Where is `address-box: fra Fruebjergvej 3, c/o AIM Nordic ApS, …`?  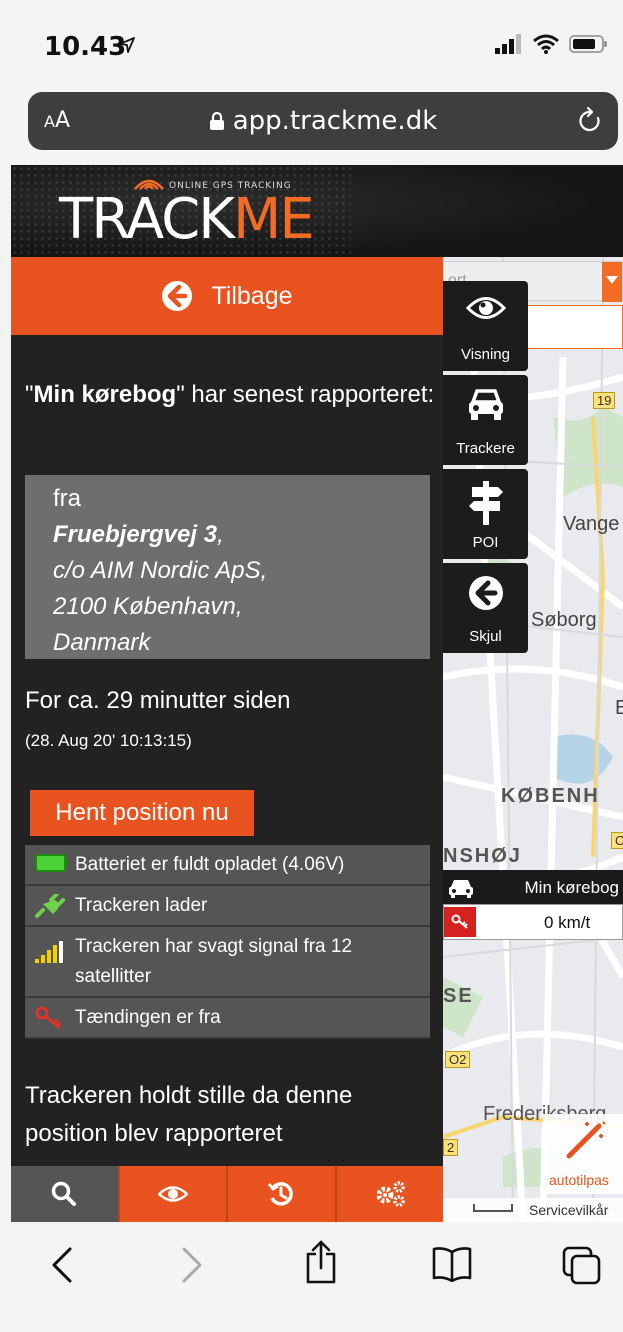
address-box: fra Fruebjergvej 3, c/o AIM Nordic ApS, … is located at coordinates (227, 567).